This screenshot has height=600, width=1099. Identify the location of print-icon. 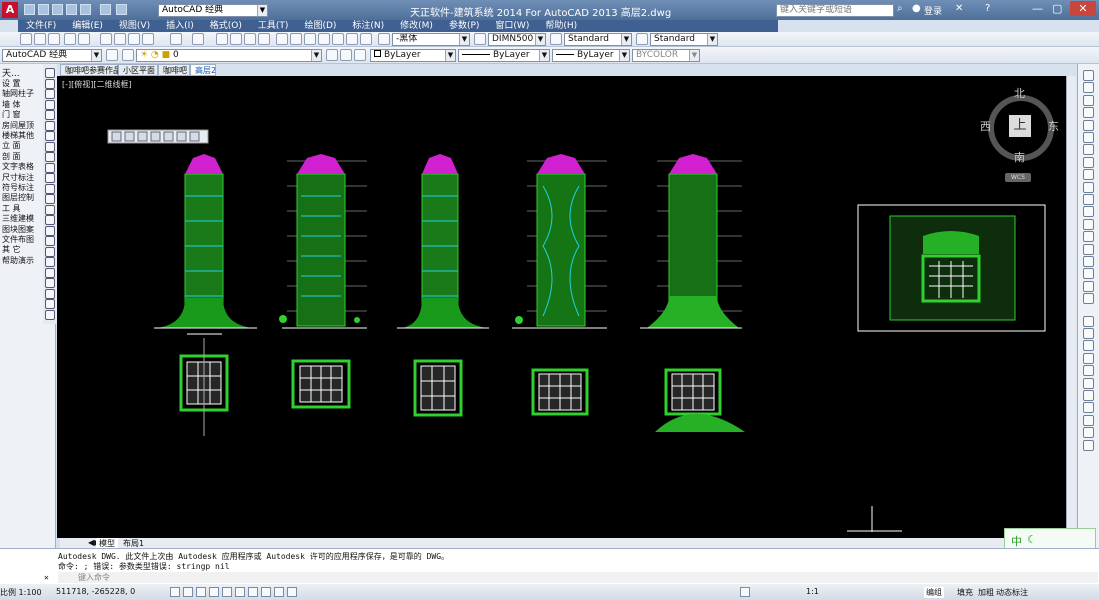
(85, 9).